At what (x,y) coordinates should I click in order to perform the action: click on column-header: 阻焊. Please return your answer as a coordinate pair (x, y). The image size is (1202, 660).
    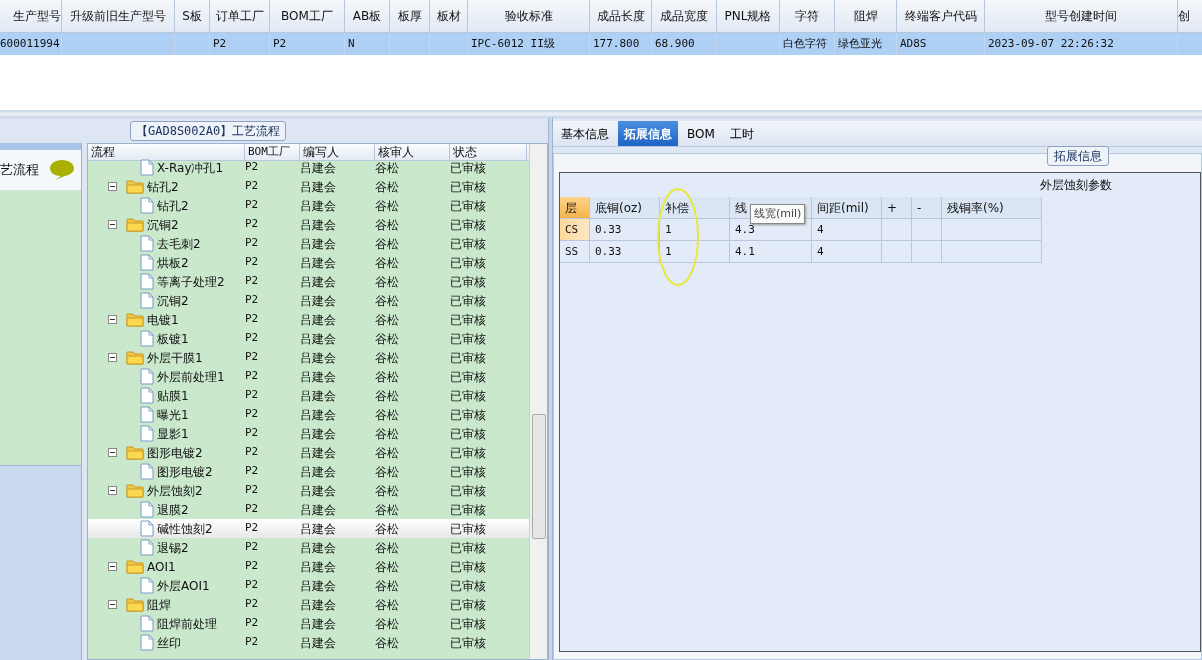
    Looking at the image, I should click on (866, 16).